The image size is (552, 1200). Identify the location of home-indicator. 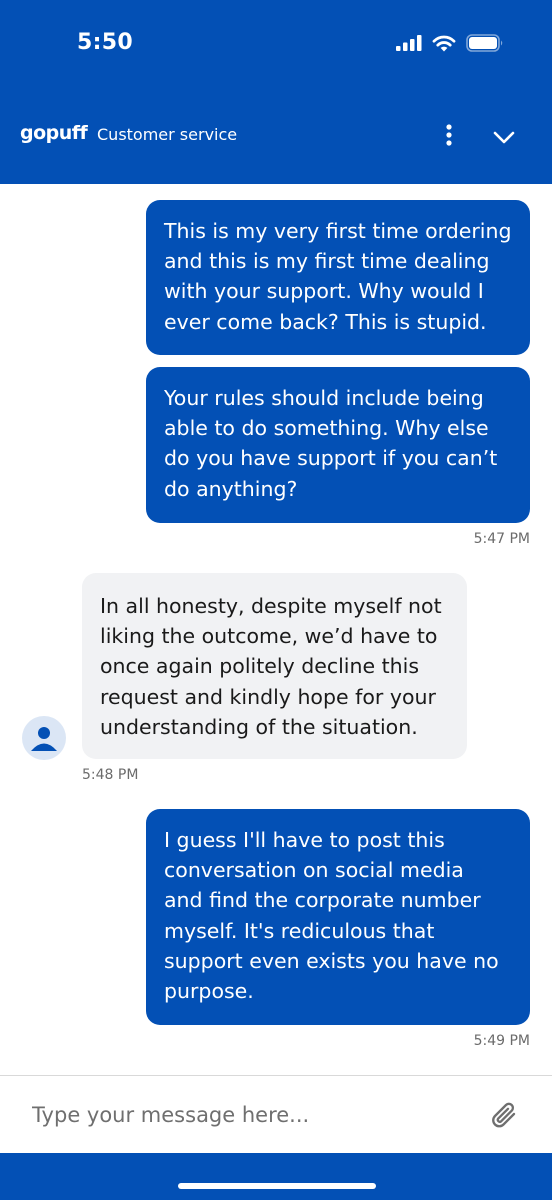
(277, 1186).